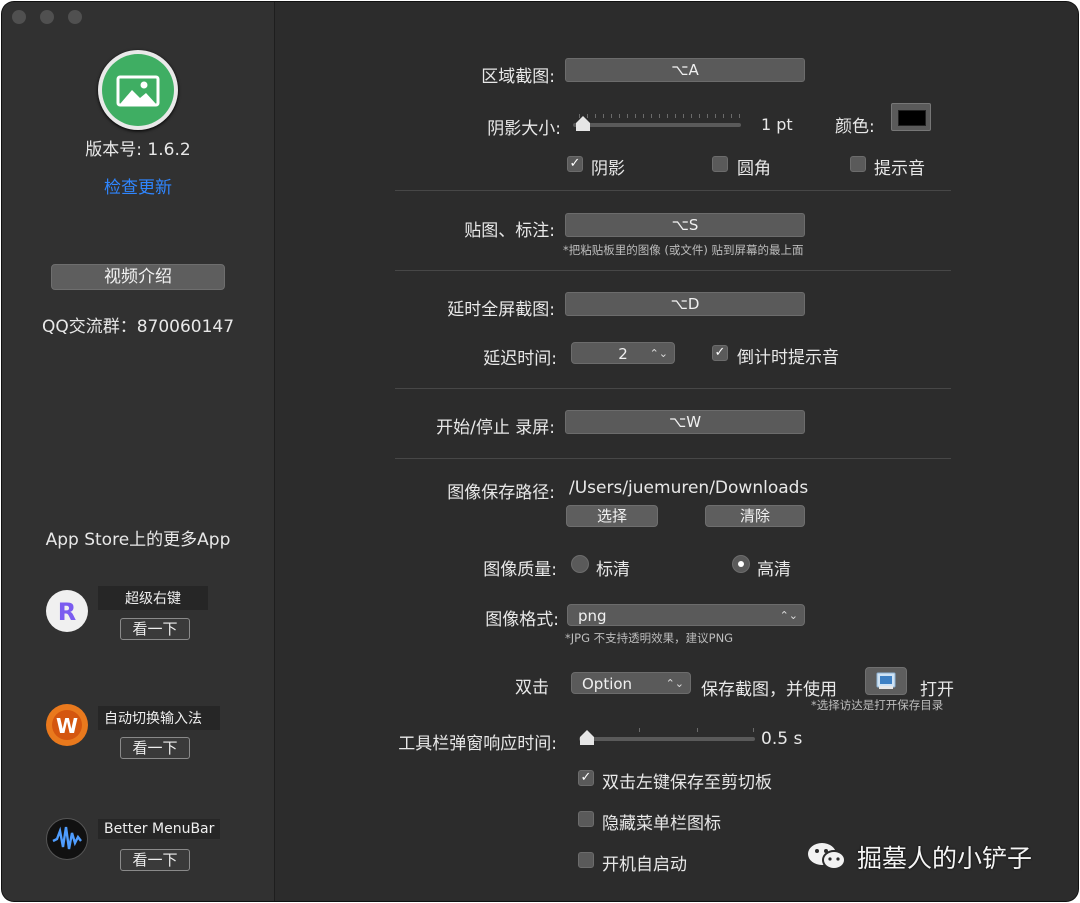 The width and height of the screenshot is (1080, 903). I want to click on app-picker-button, so click(886, 681).